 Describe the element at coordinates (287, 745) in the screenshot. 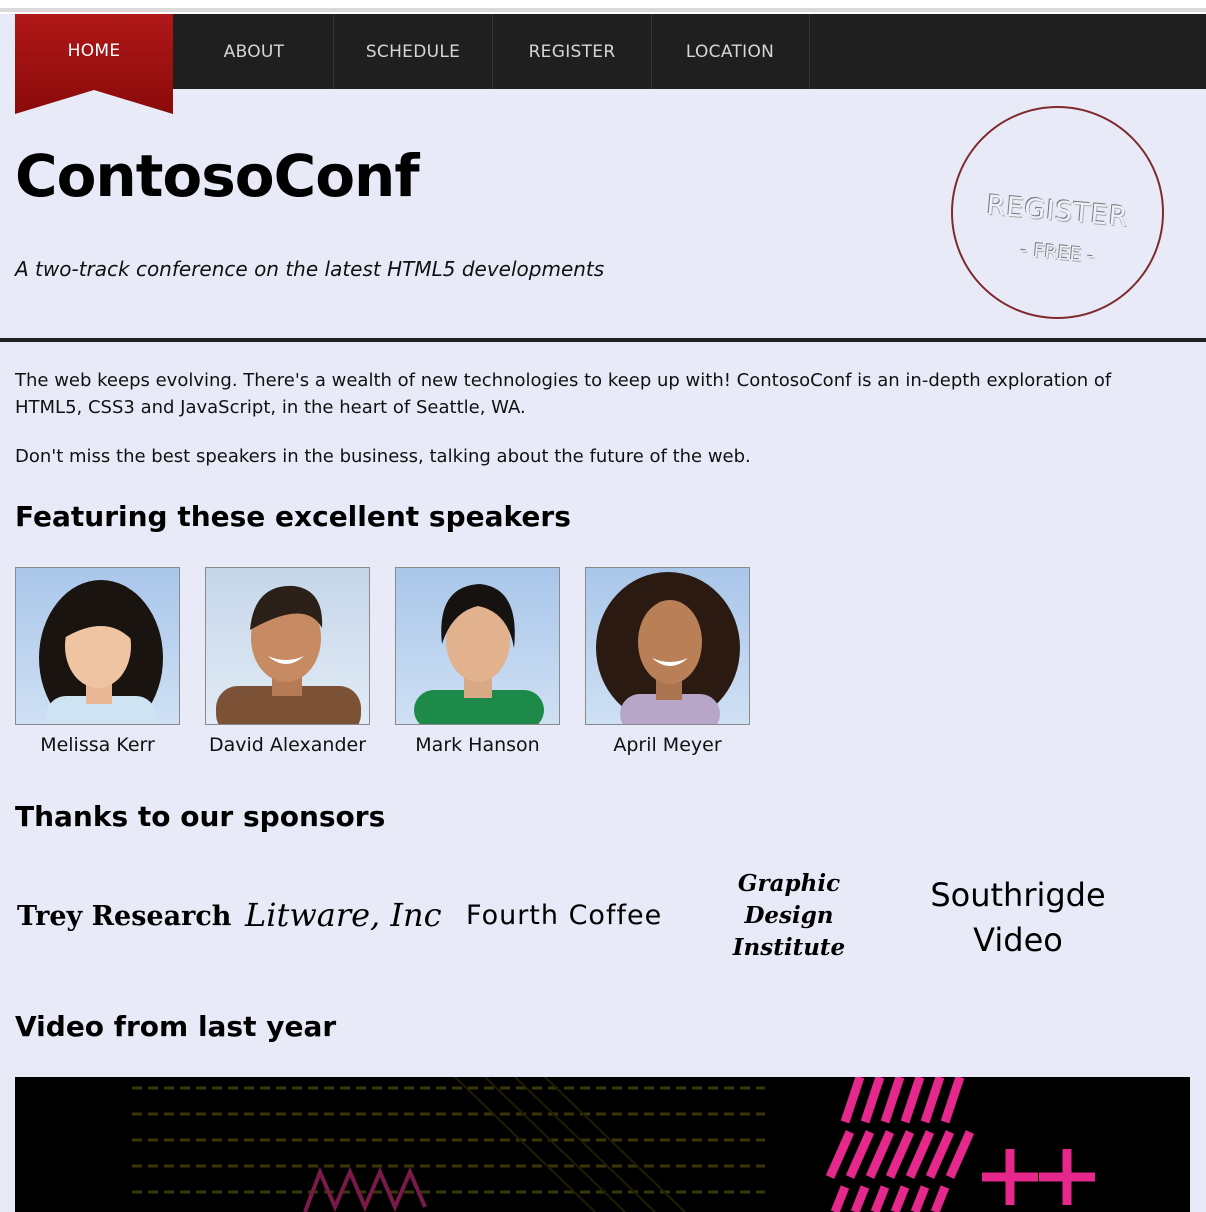

I see `speaker-name: David Alexander` at that location.